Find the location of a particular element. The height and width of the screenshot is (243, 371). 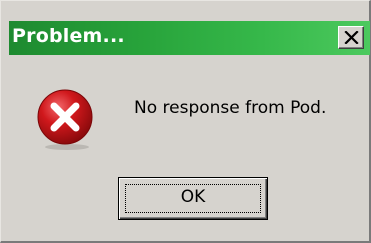

ok-button-label: OK is located at coordinates (193, 197).